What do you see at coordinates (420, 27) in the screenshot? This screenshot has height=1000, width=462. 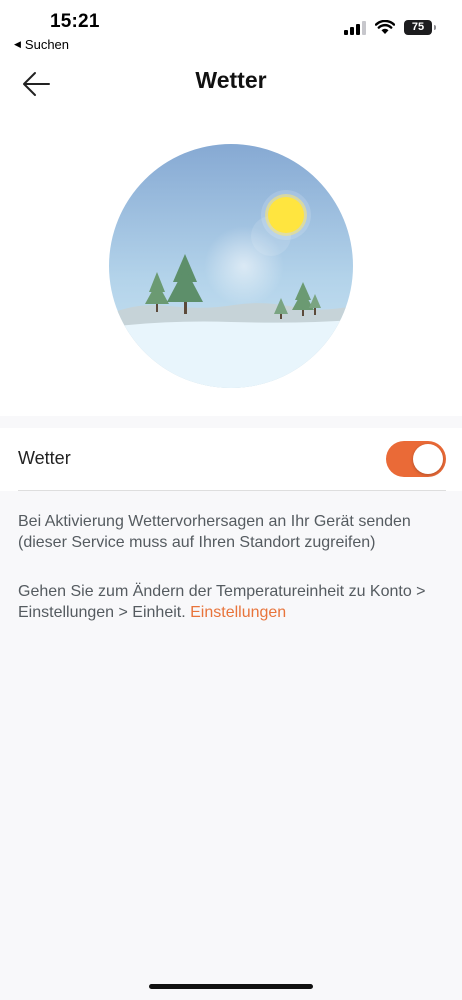 I see `battery-icon: 75` at bounding box center [420, 27].